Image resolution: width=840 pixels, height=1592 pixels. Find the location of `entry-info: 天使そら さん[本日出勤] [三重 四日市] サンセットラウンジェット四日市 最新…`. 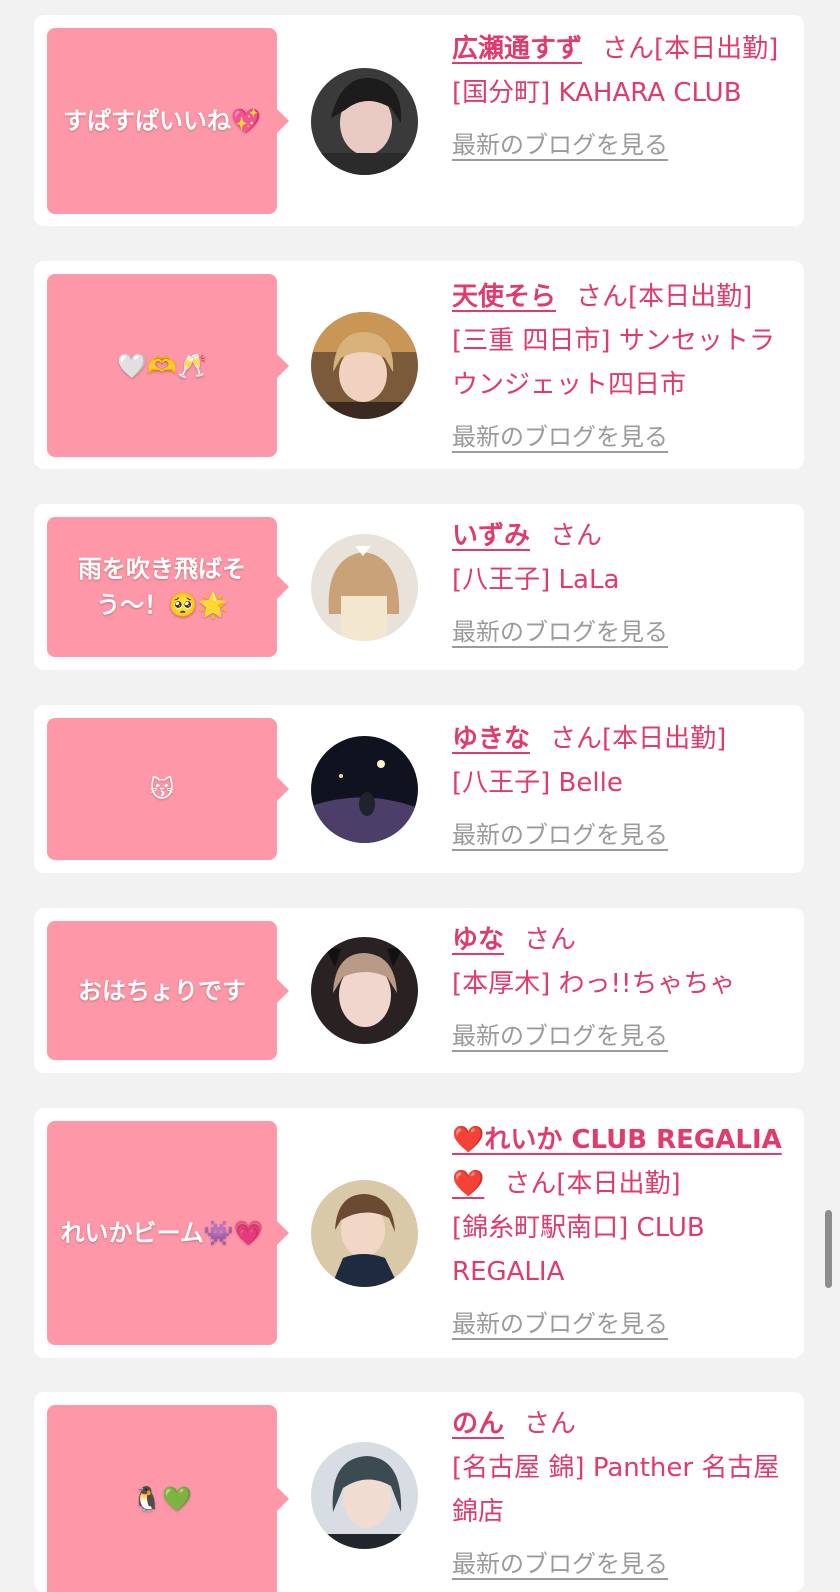

entry-info: 天使そら さん[本日出勤] [三重 四日市] サンセットラウンジェット四日市 最新… is located at coordinates (624, 367).